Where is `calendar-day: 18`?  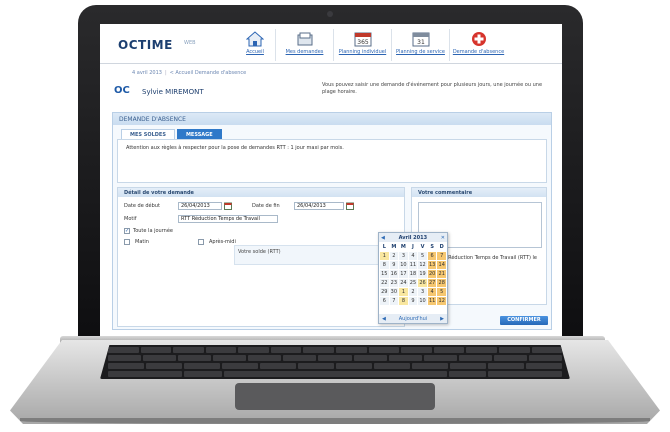 calendar-day: 18 is located at coordinates (413, 274).